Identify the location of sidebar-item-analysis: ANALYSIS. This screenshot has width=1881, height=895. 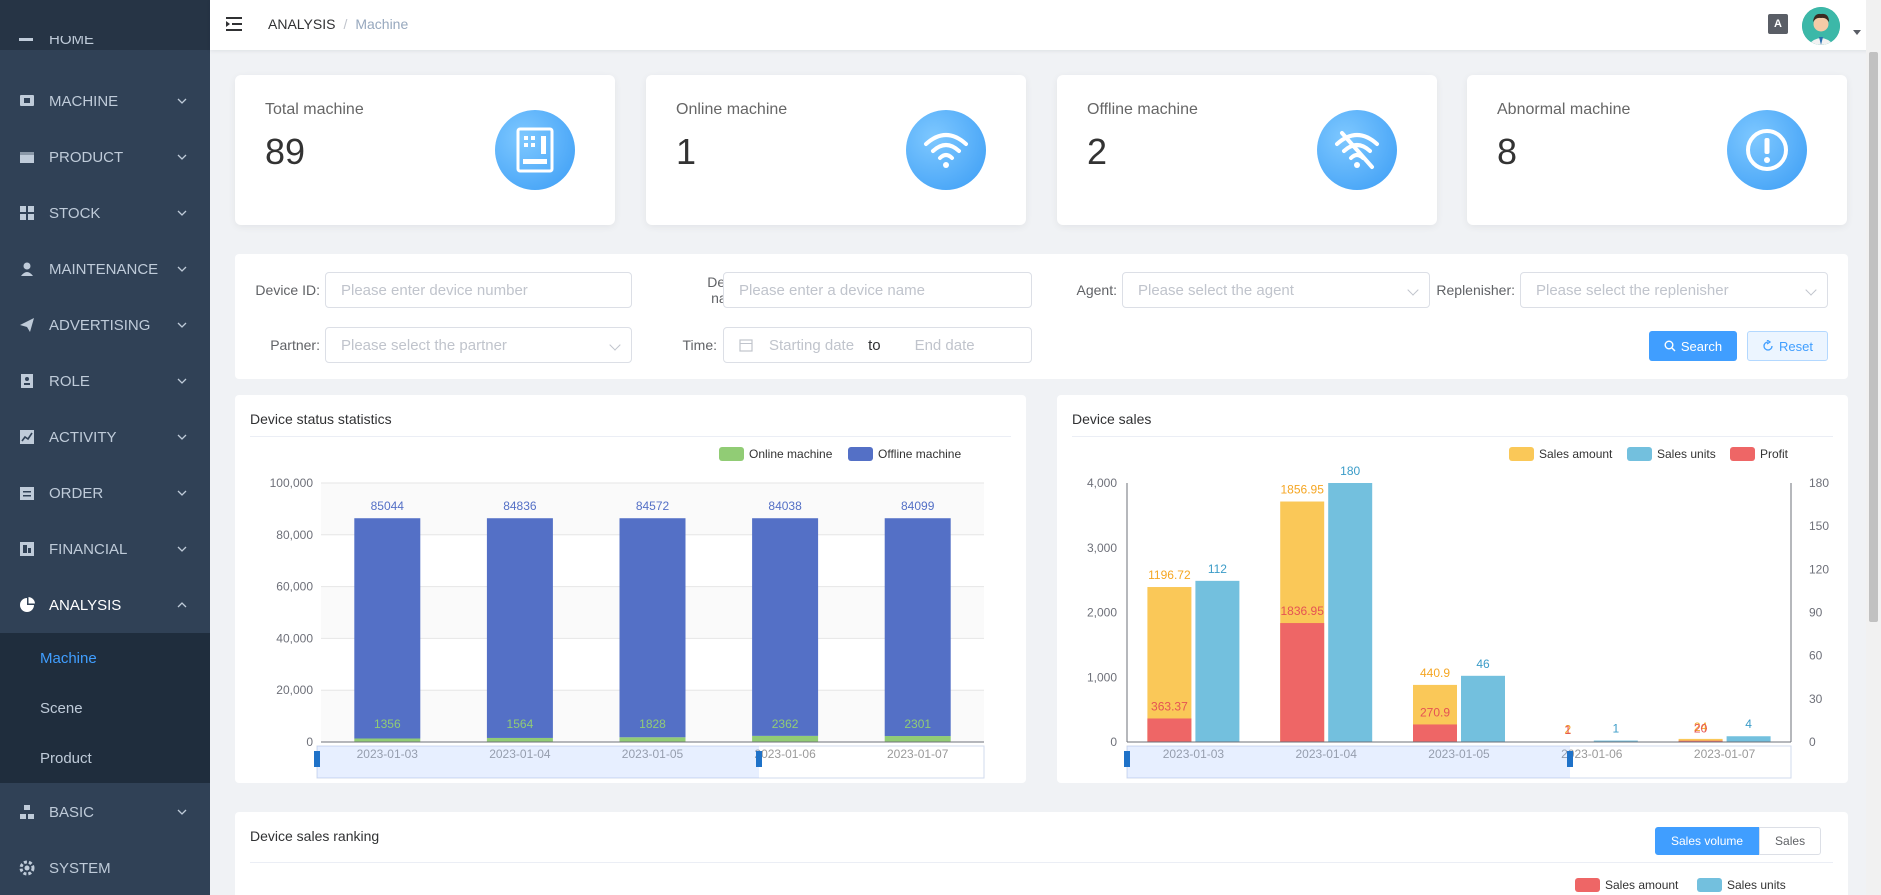
(105, 605).